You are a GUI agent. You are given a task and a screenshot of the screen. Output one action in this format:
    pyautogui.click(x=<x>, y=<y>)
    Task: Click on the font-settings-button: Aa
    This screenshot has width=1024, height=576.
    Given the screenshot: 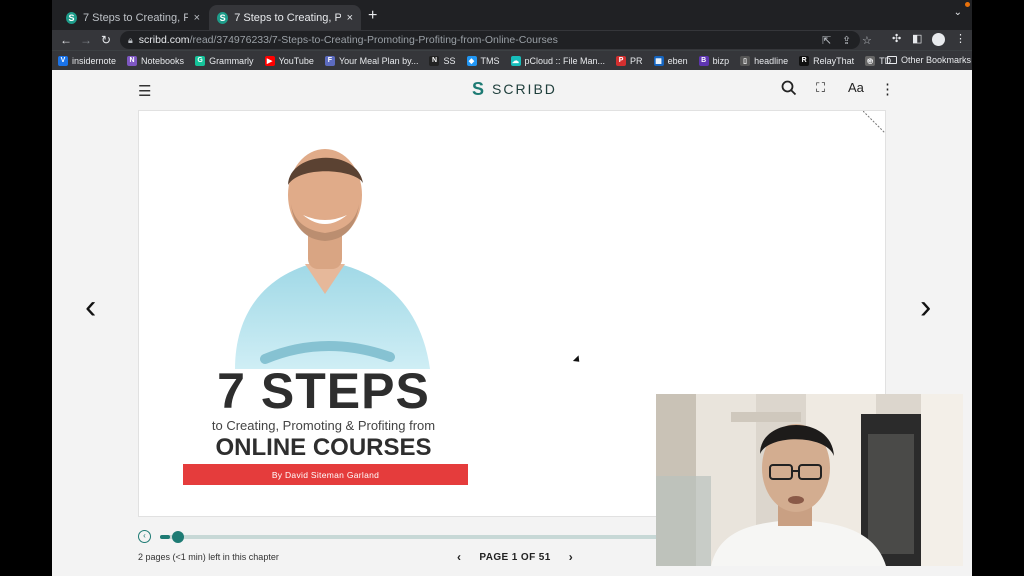 What is the action you would take?
    pyautogui.click(x=856, y=87)
    